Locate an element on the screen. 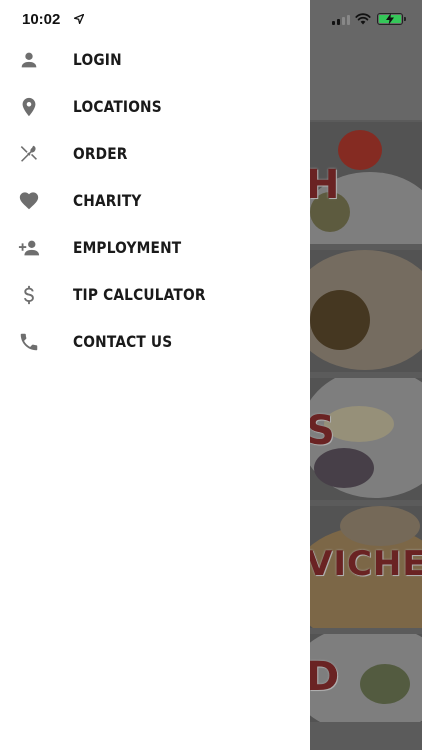  location-services-icon is located at coordinates (79, 19).